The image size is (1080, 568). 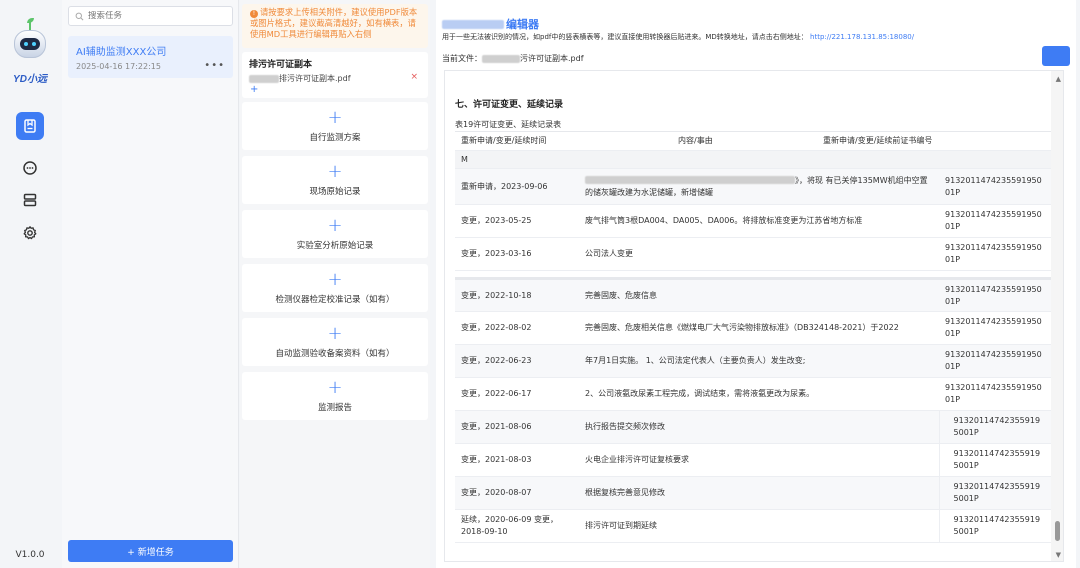 I want to click on search-box, so click(x=150, y=16).